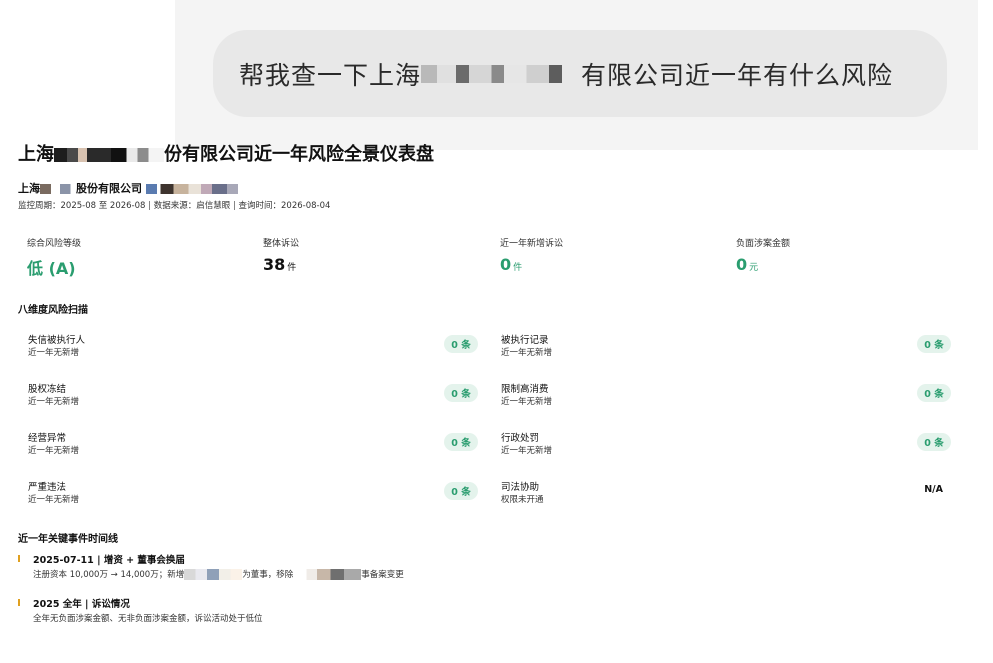  What do you see at coordinates (109, 560) in the screenshot?
I see `timeline-title: 2025-07-11 | 增资 + 董事会换届` at bounding box center [109, 560].